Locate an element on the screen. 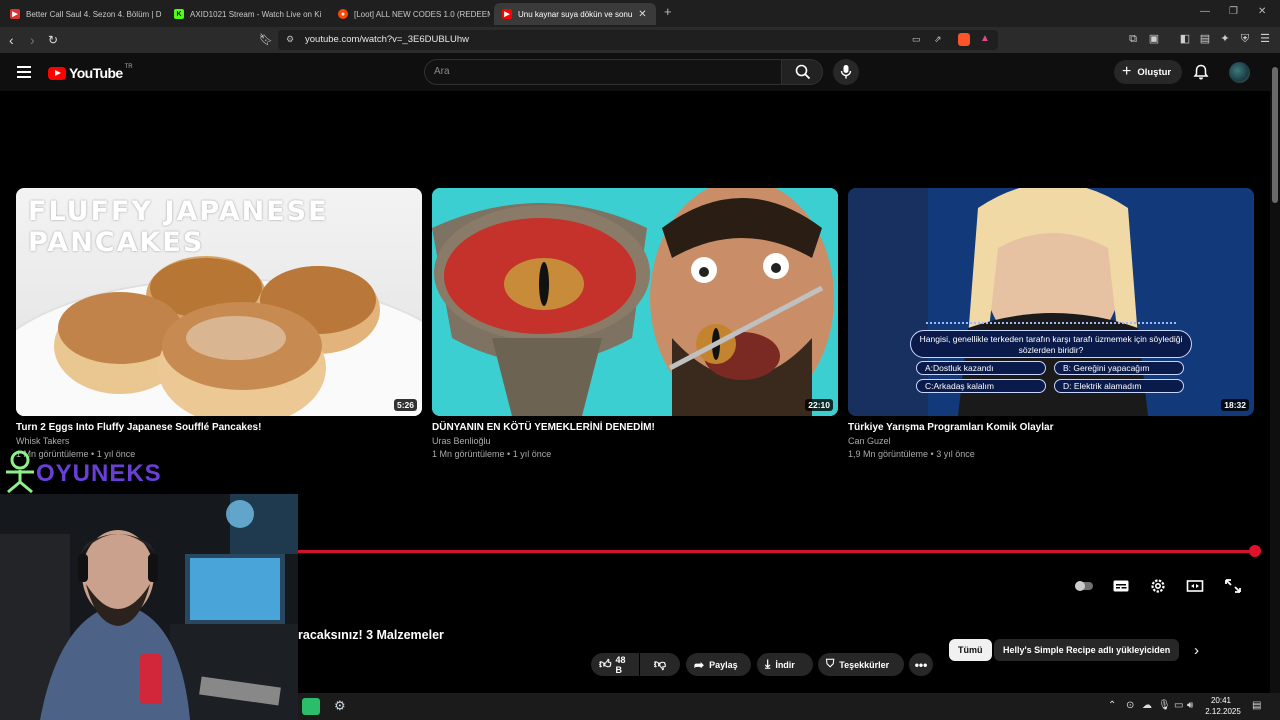 Image resolution: width=1280 pixels, height=720 pixels. browser-tab: ▶ Better Call Saul 4. Sezon 4. Bölüm | D is located at coordinates (82, 14).